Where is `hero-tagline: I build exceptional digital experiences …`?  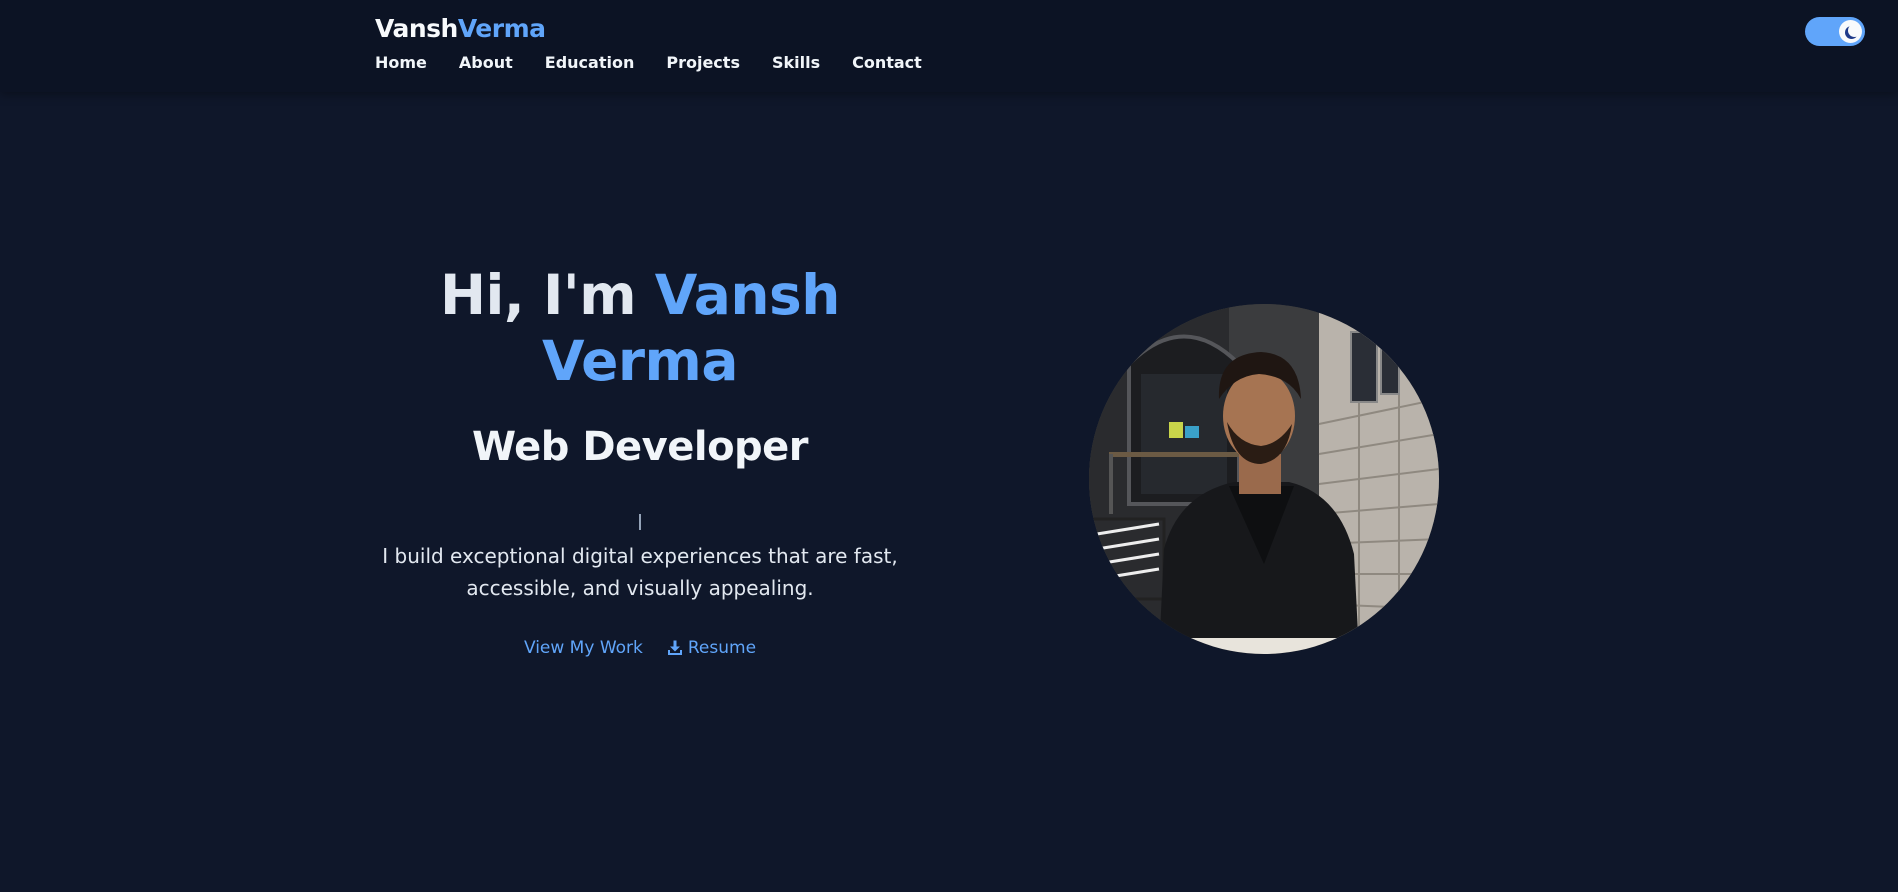
hero-tagline: I build exceptional digital experiences … is located at coordinates (640, 572).